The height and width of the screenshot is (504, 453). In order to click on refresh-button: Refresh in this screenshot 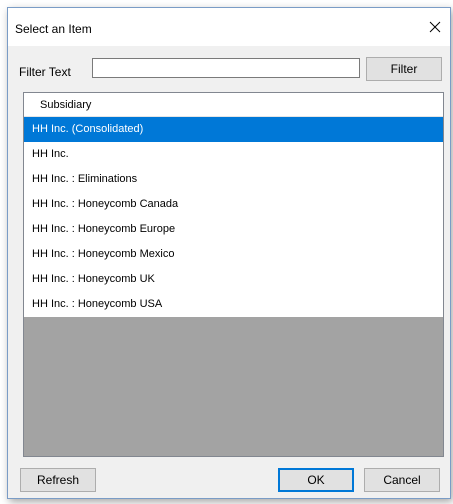, I will do `click(58, 480)`.